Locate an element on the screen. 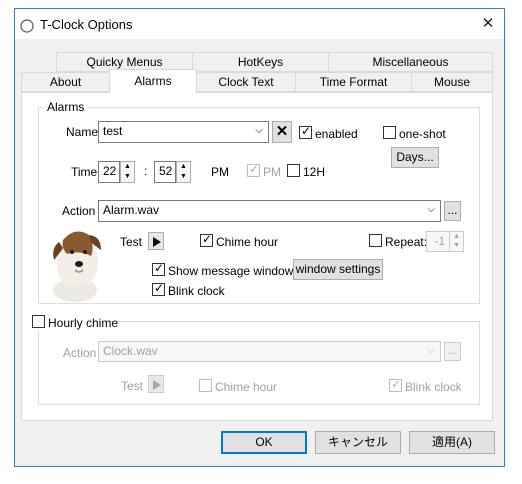  name-label: Name is located at coordinates (82, 132).